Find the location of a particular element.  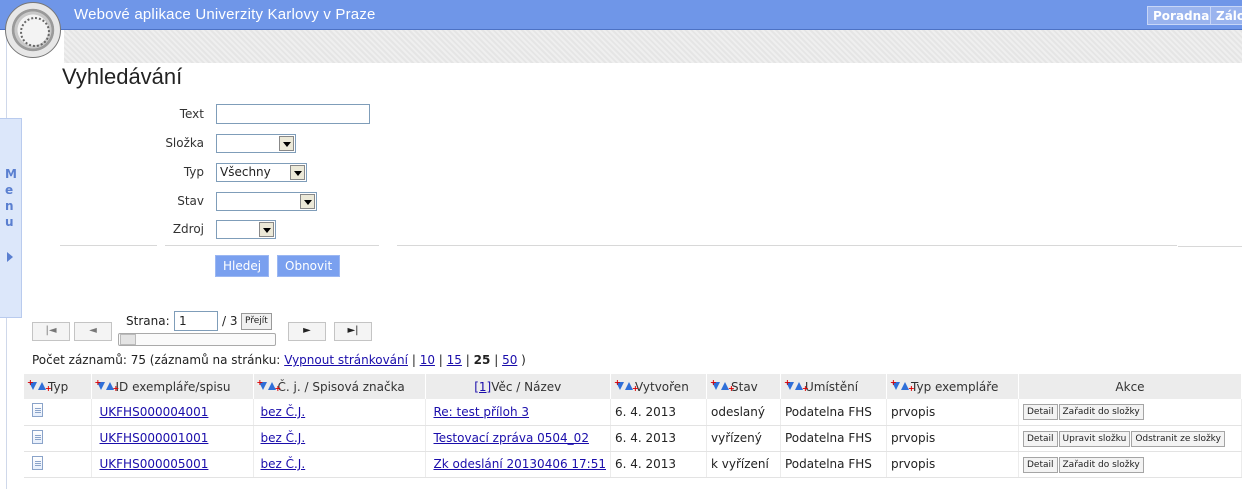

page-slider is located at coordinates (197, 339).